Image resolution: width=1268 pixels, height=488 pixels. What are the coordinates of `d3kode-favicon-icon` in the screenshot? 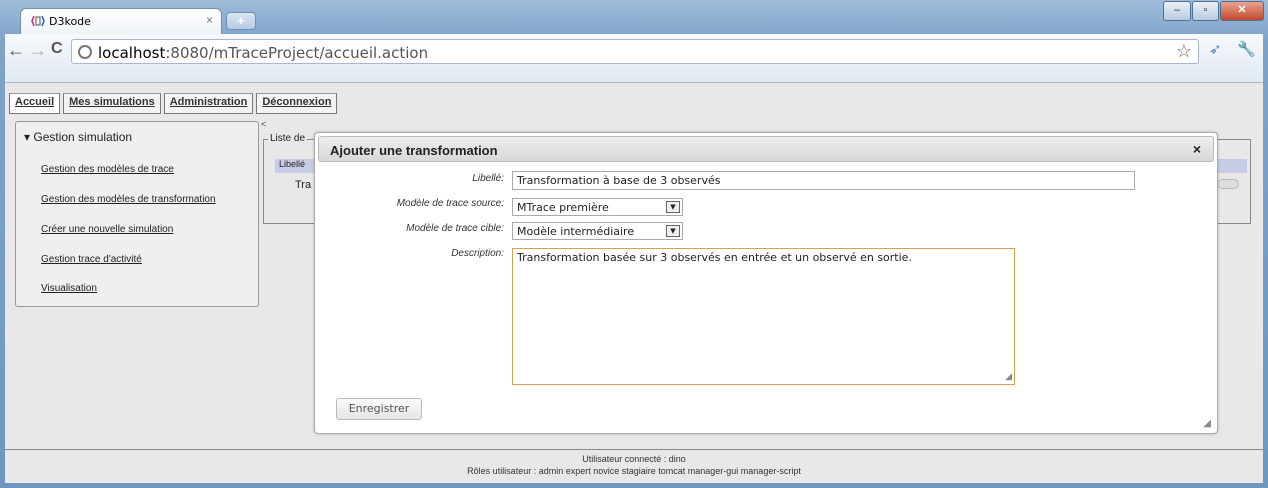 It's located at (38, 21).